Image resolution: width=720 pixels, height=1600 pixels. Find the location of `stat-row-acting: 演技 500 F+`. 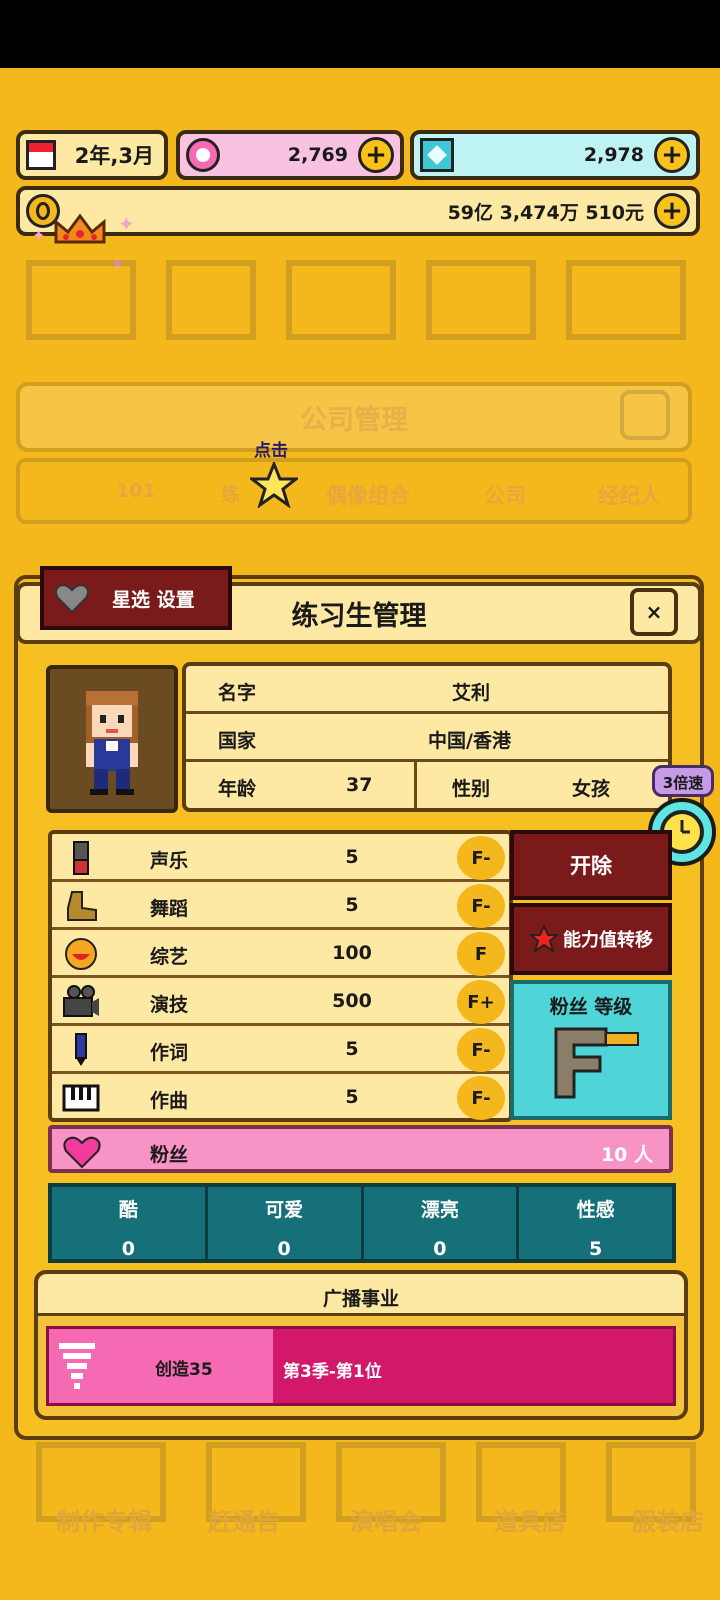

stat-row-acting: 演技 500 F+ is located at coordinates (280, 1002).